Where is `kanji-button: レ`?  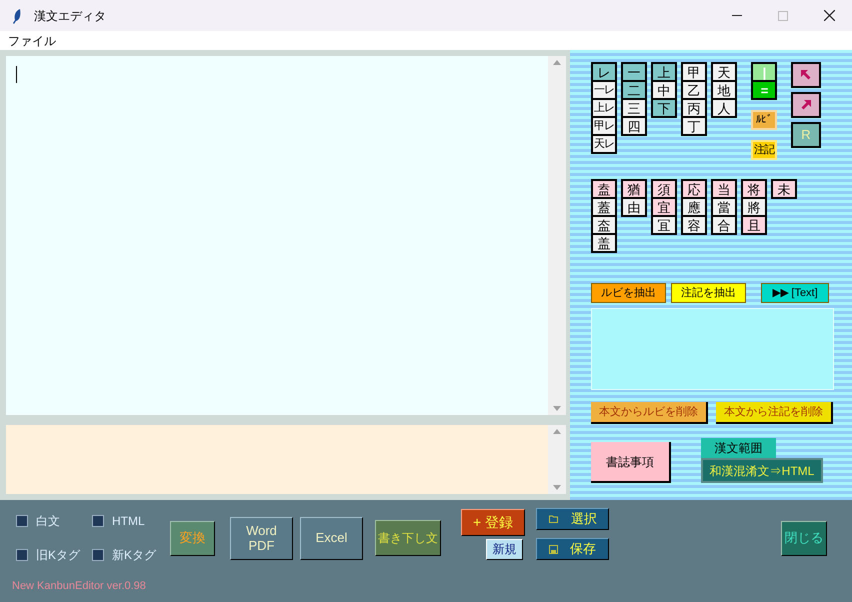 kanji-button: レ is located at coordinates (604, 72).